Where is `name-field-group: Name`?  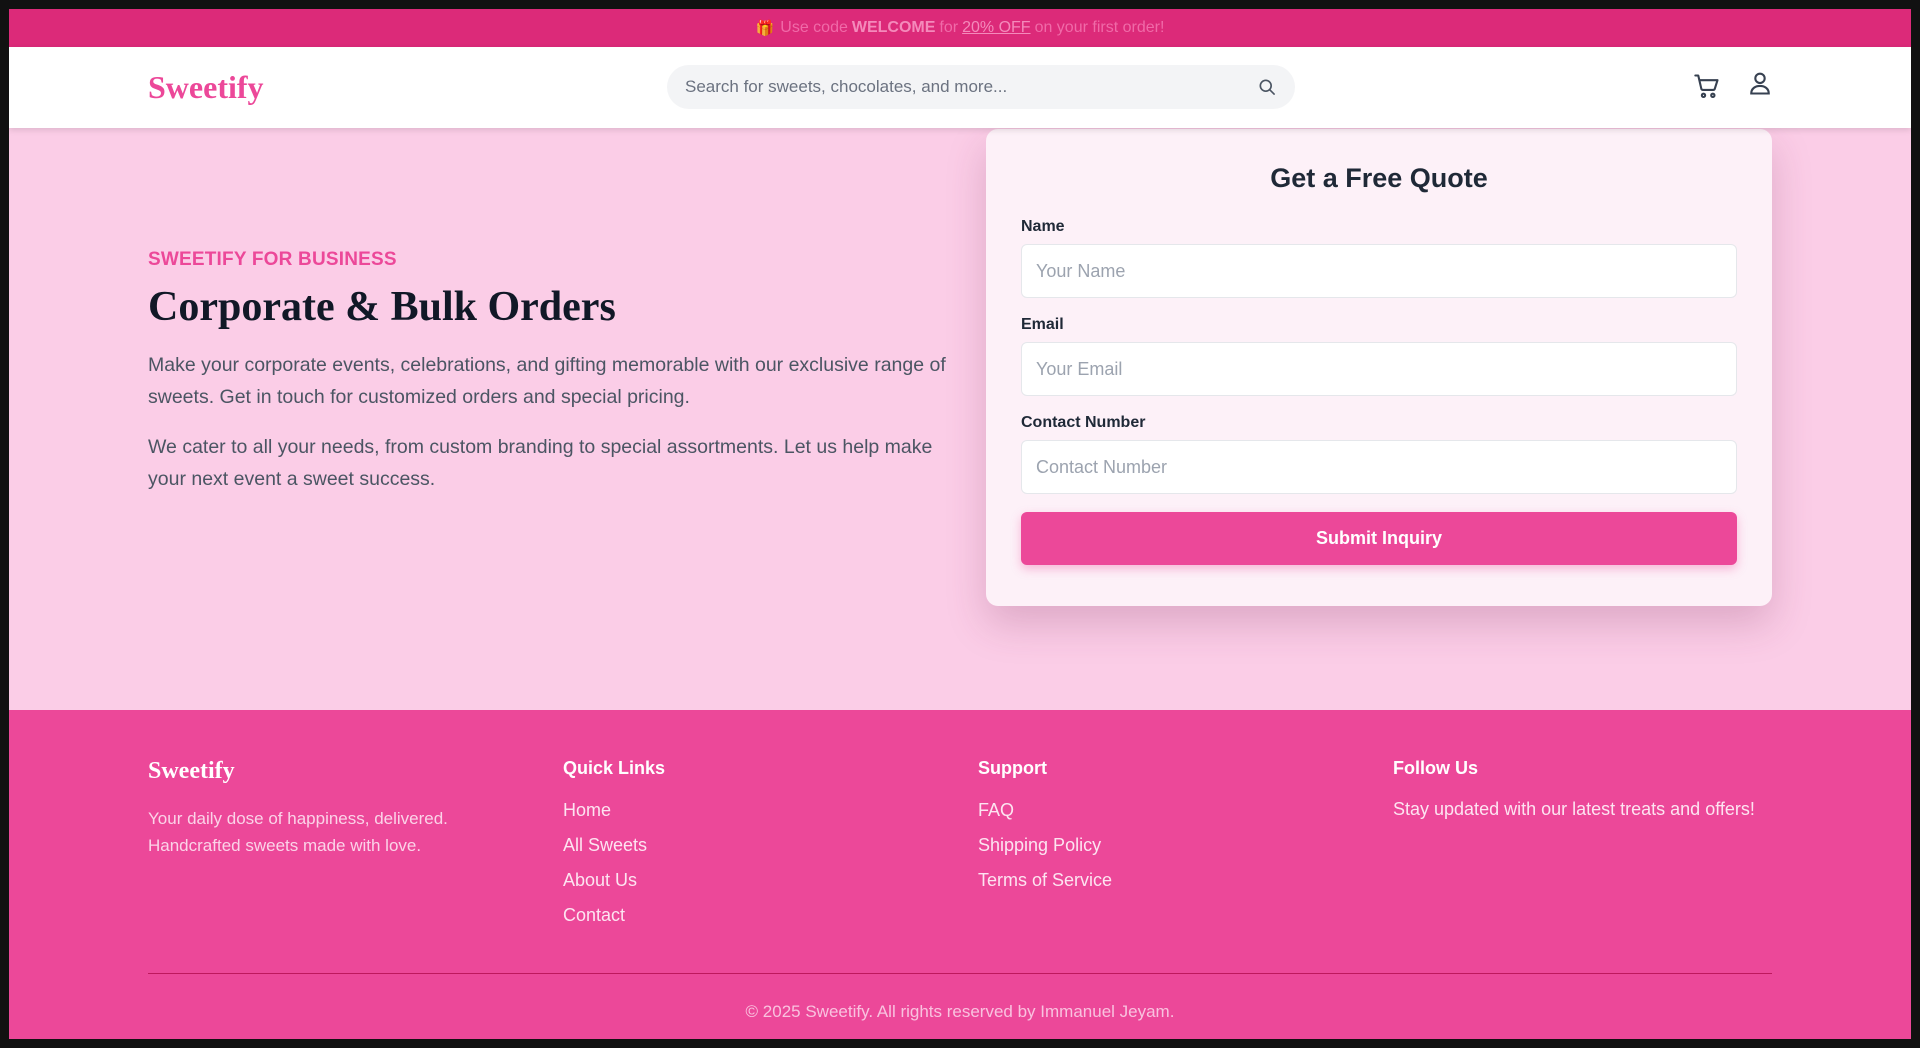 name-field-group: Name is located at coordinates (1379, 258).